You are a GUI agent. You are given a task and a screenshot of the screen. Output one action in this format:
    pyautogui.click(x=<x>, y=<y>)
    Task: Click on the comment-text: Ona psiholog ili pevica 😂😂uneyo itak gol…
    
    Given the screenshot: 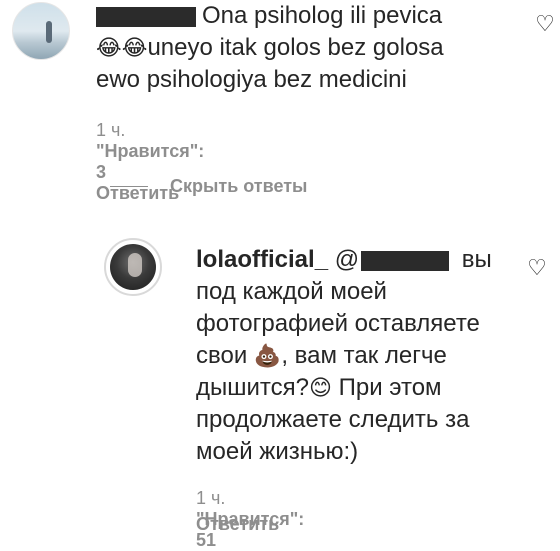 What is the action you would take?
    pyautogui.click(x=296, y=48)
    